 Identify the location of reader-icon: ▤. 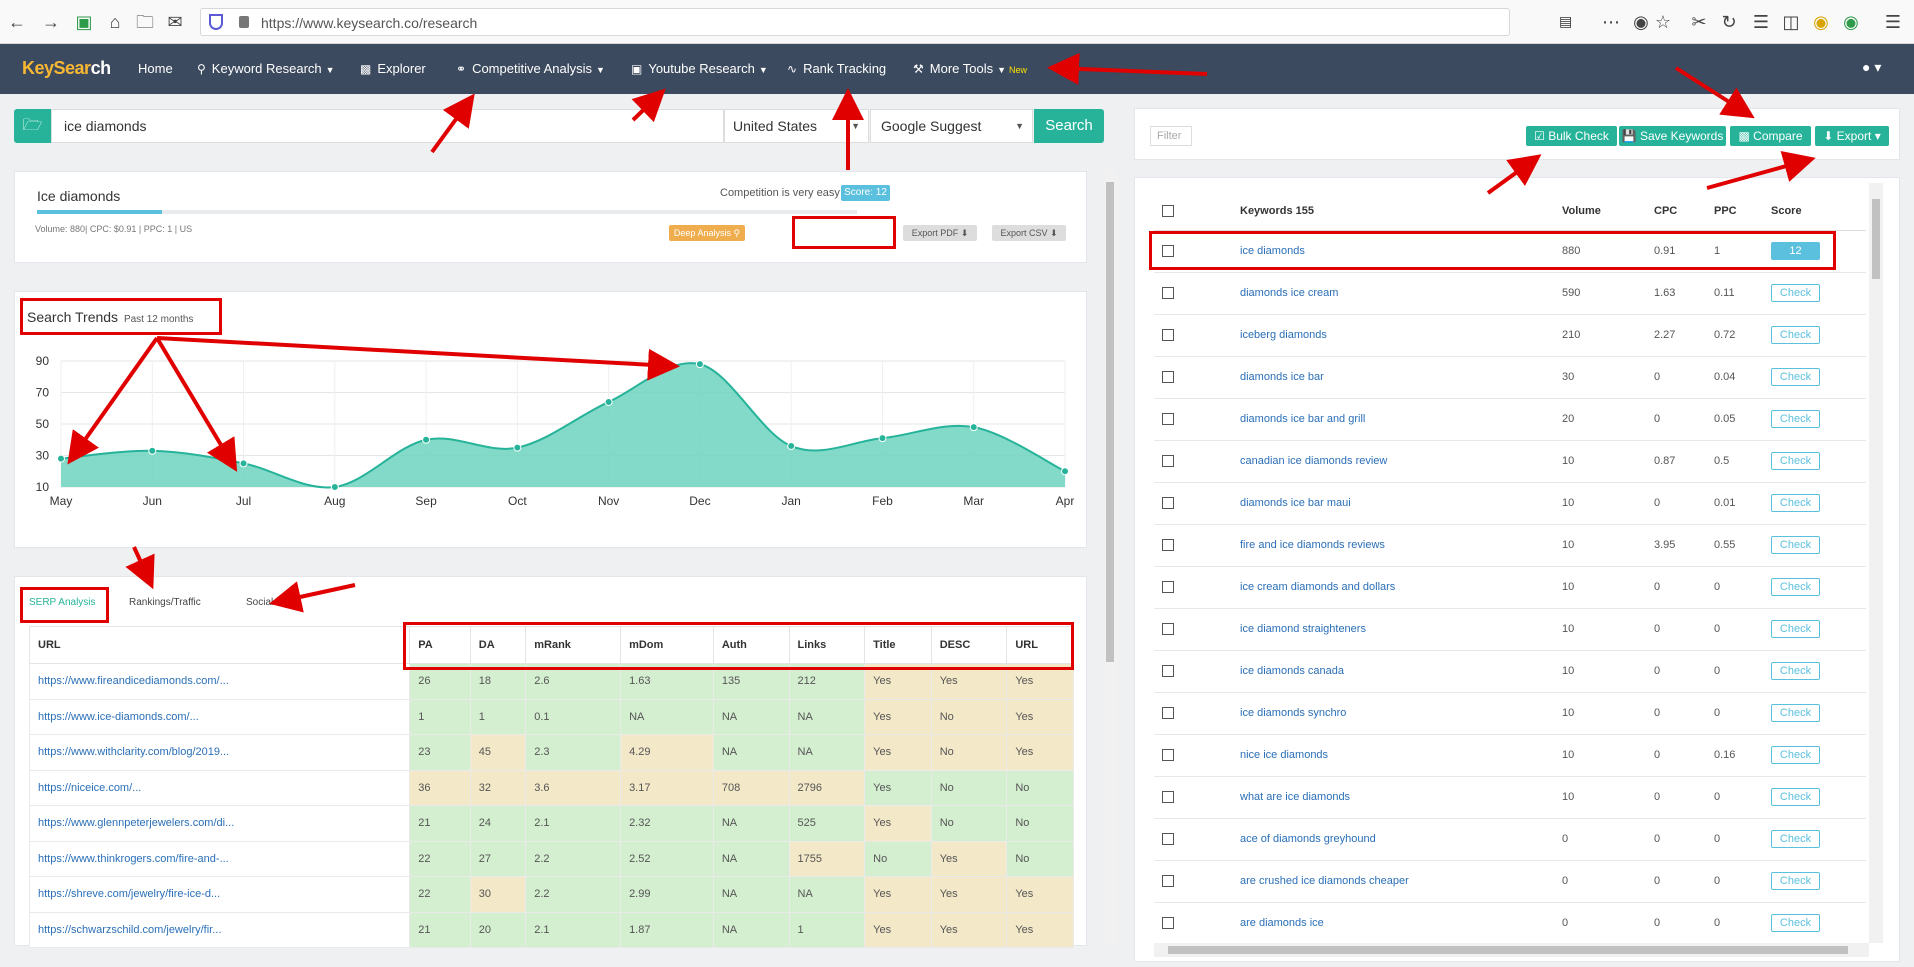
(1565, 21).